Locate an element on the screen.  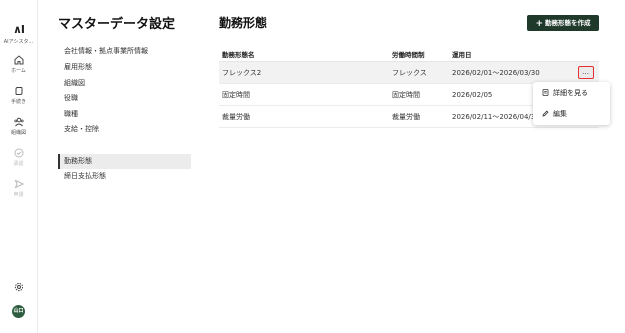
plus-icon: + is located at coordinates (539, 24).